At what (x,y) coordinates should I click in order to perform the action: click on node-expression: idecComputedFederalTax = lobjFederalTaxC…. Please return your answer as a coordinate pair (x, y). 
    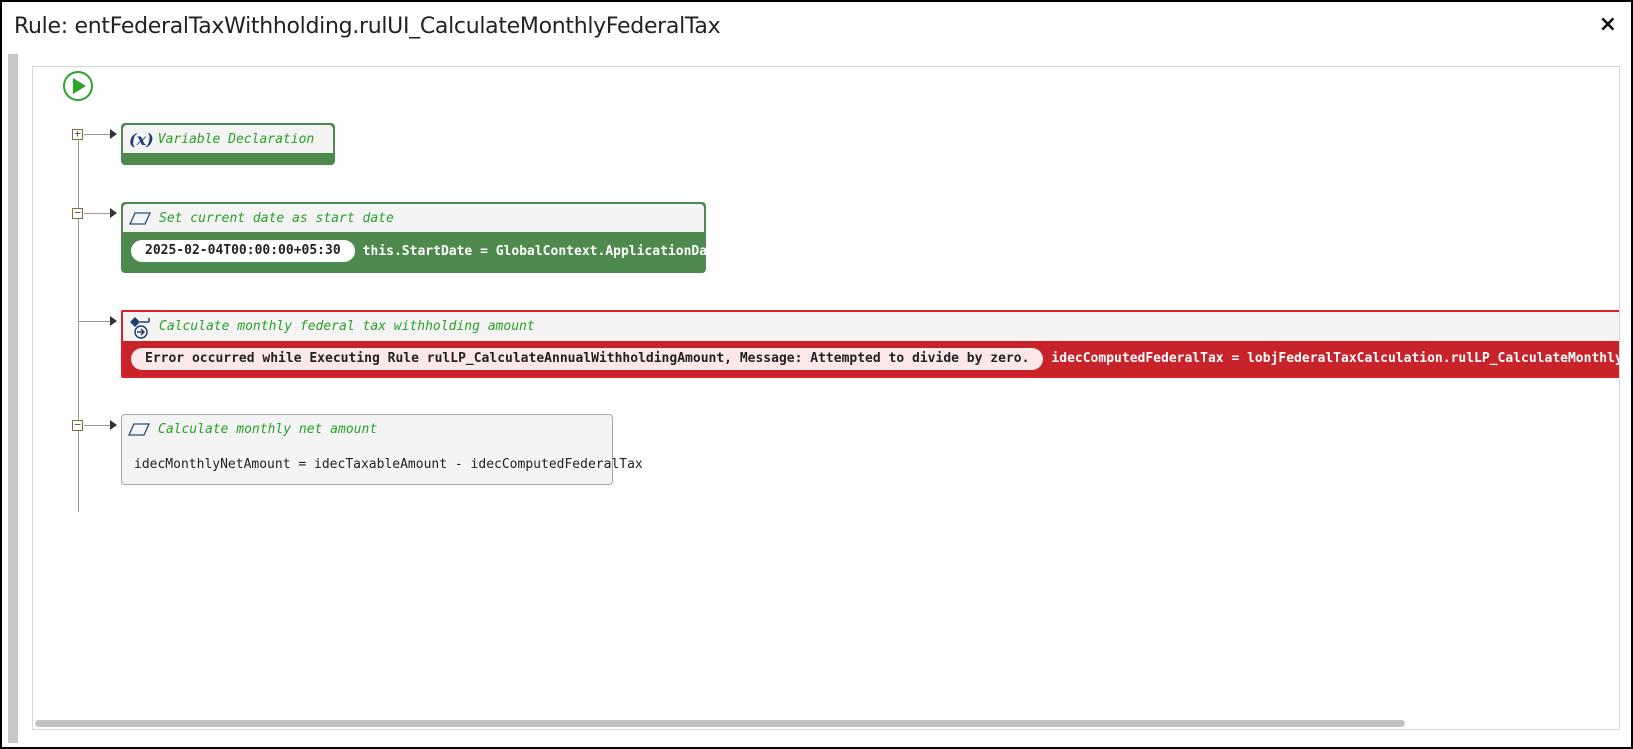
    Looking at the image, I should click on (1335, 358).